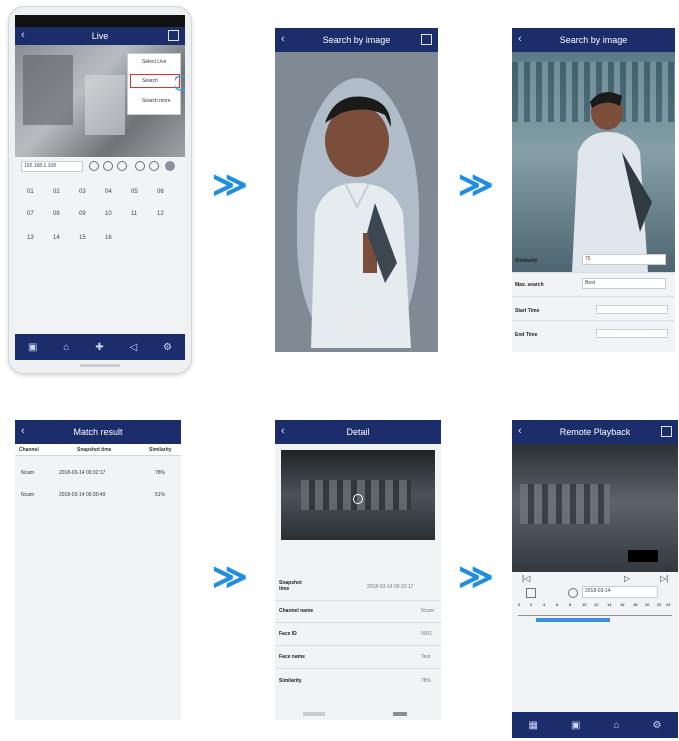 The width and height of the screenshot is (679, 741). What do you see at coordinates (632, 333) in the screenshot?
I see `end-time-field` at bounding box center [632, 333].